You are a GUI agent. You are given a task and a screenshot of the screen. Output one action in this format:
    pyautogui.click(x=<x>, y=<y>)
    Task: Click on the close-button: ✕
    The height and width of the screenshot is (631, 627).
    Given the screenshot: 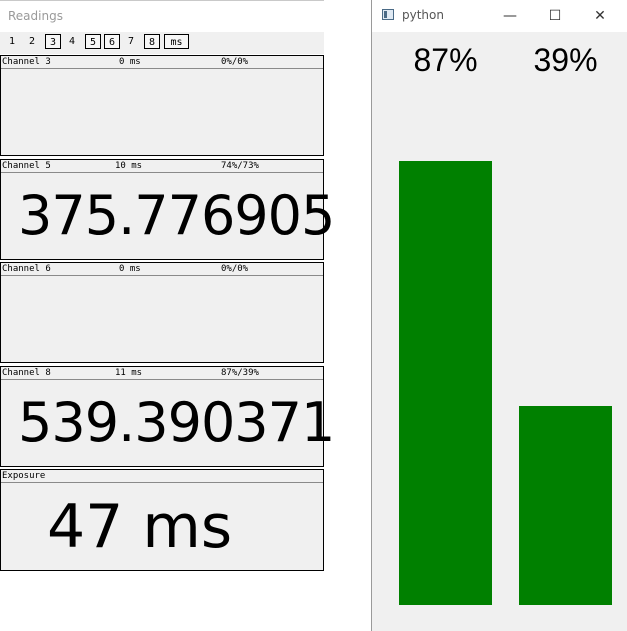 What is the action you would take?
    pyautogui.click(x=600, y=16)
    